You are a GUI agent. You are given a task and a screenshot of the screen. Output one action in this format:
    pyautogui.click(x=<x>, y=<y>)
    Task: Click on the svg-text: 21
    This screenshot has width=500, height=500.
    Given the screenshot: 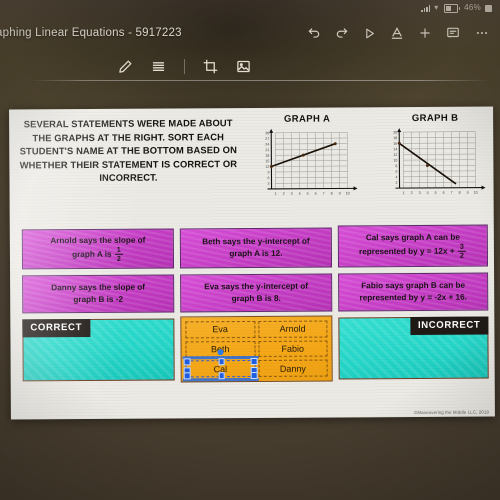 What is the action you would take?
    pyautogui.click(x=267, y=150)
    